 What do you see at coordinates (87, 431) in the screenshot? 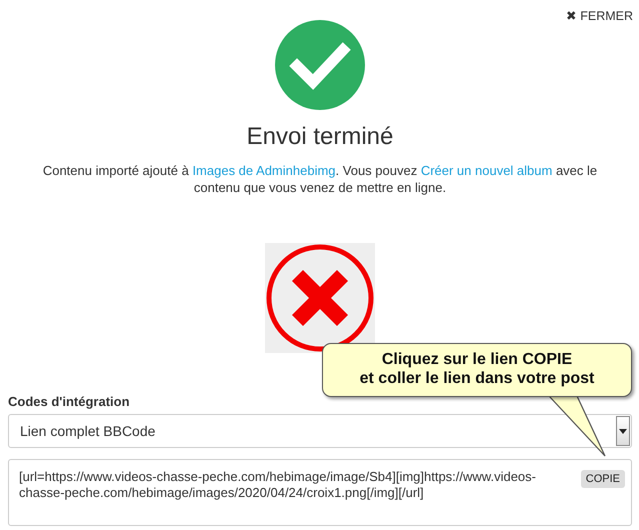
I see `dropdown-value: Lien complet BBCode` at bounding box center [87, 431].